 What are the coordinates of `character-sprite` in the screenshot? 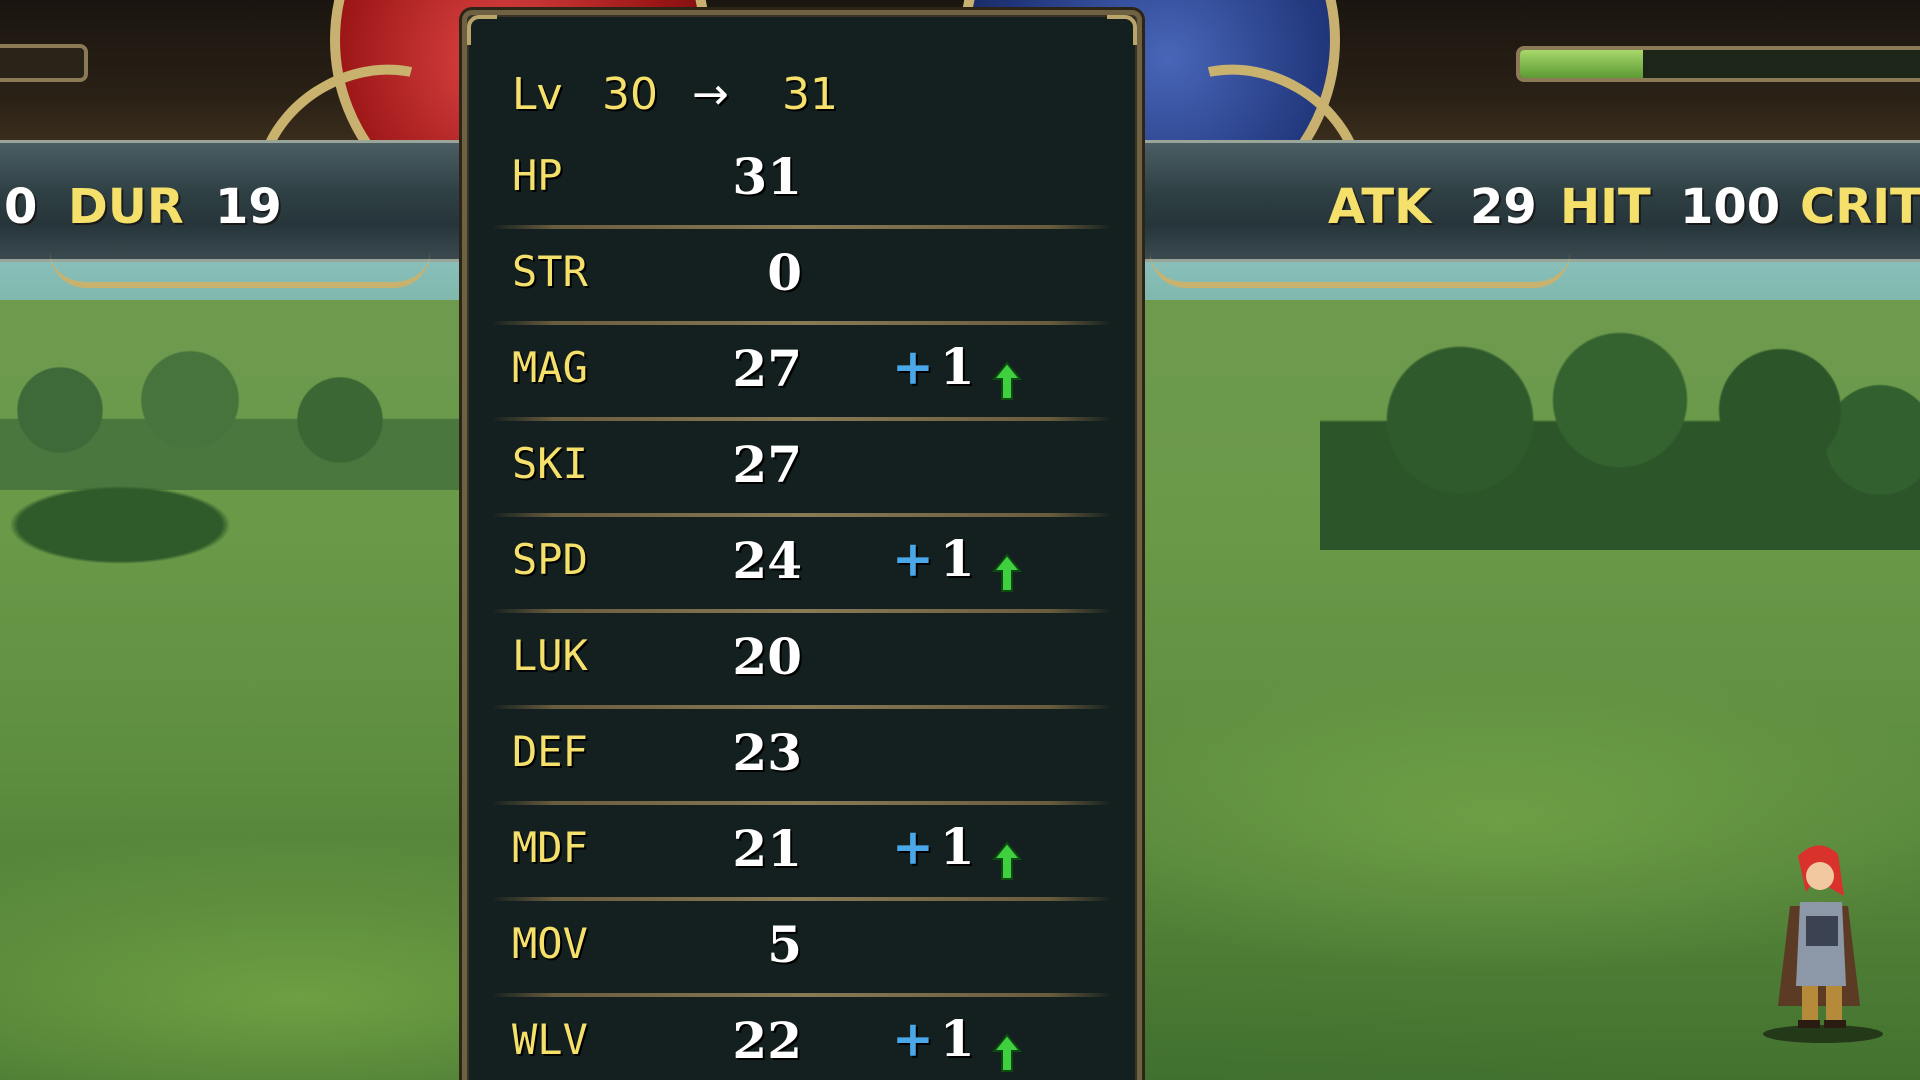 It's located at (1823, 944).